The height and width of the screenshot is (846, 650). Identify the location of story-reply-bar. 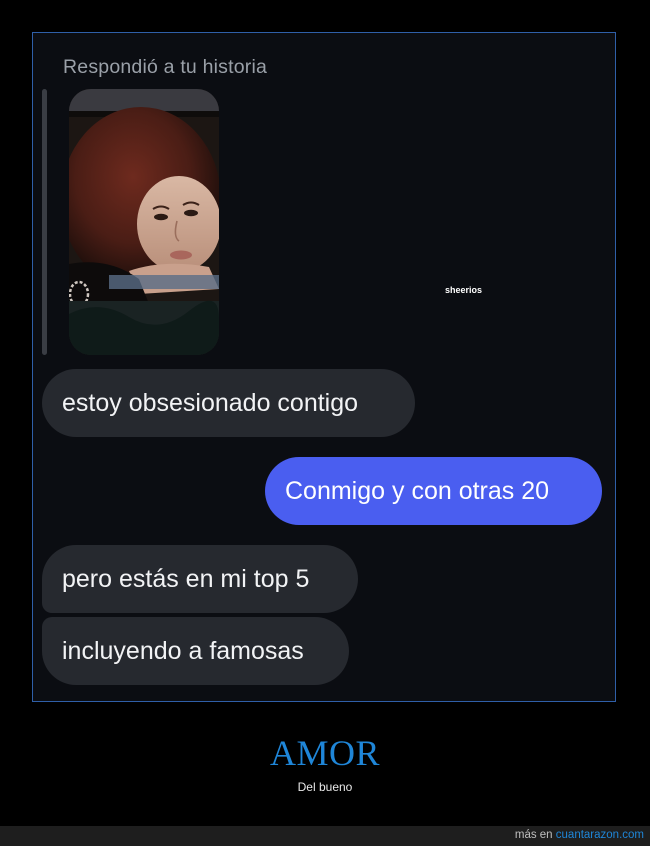
(44, 222).